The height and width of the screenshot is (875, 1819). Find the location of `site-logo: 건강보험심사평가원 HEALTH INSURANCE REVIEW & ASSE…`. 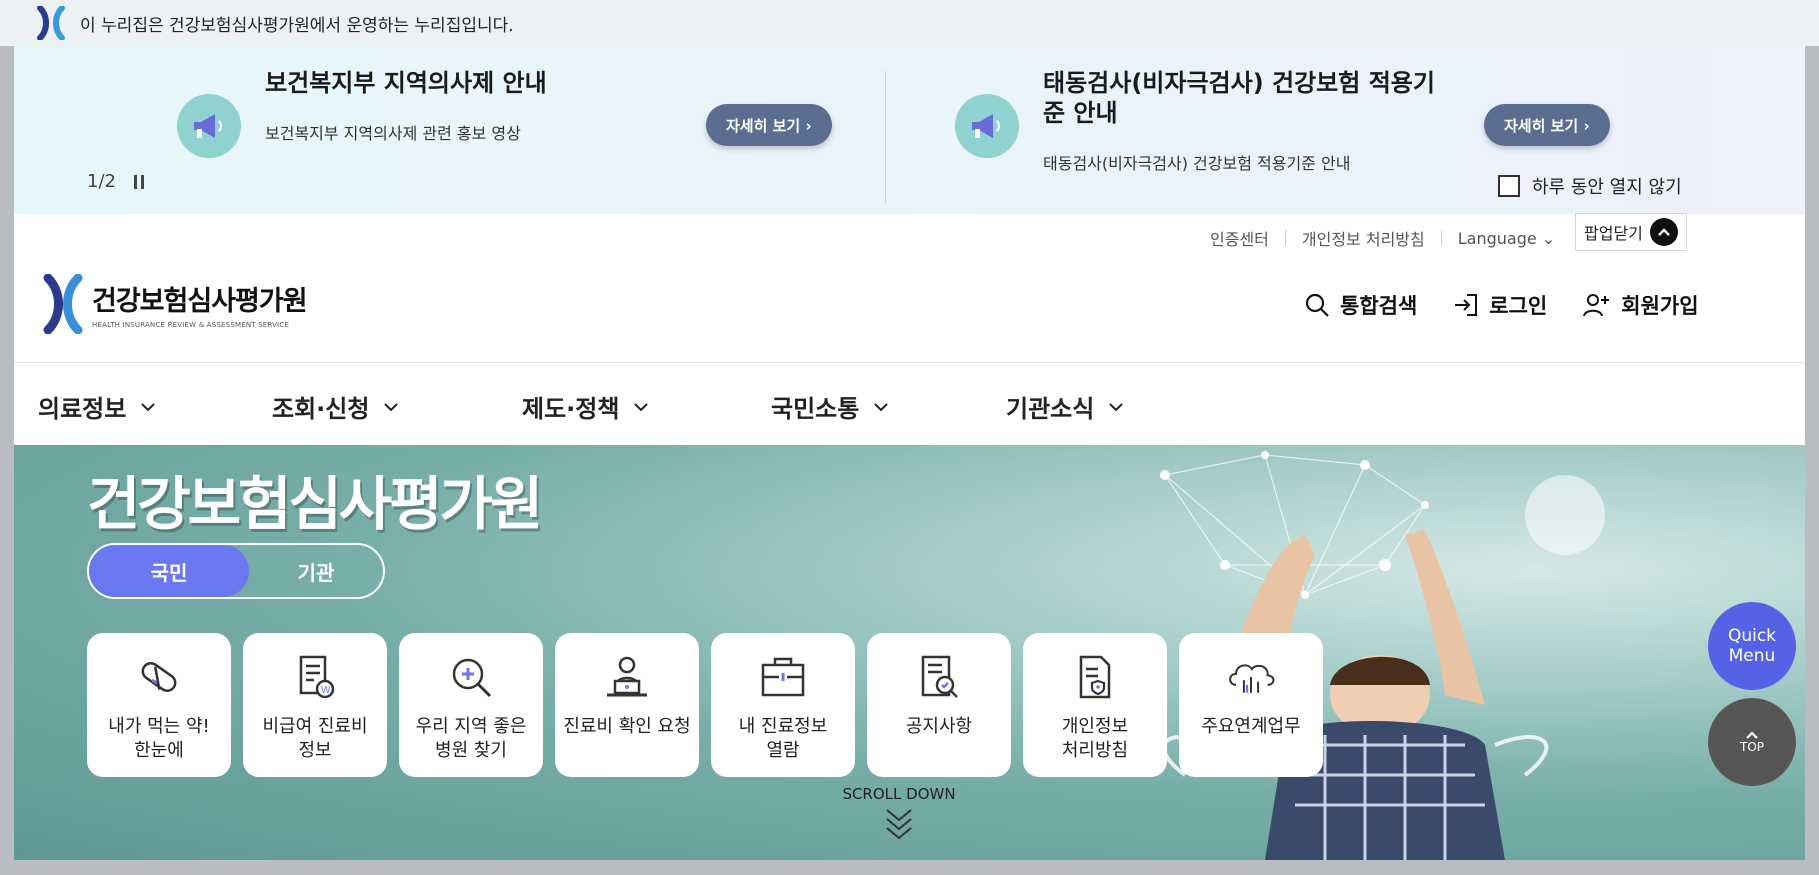

site-logo: 건강보험심사평가원 HEALTH INSURANCE REVIEW & ASSE… is located at coordinates (175, 304).